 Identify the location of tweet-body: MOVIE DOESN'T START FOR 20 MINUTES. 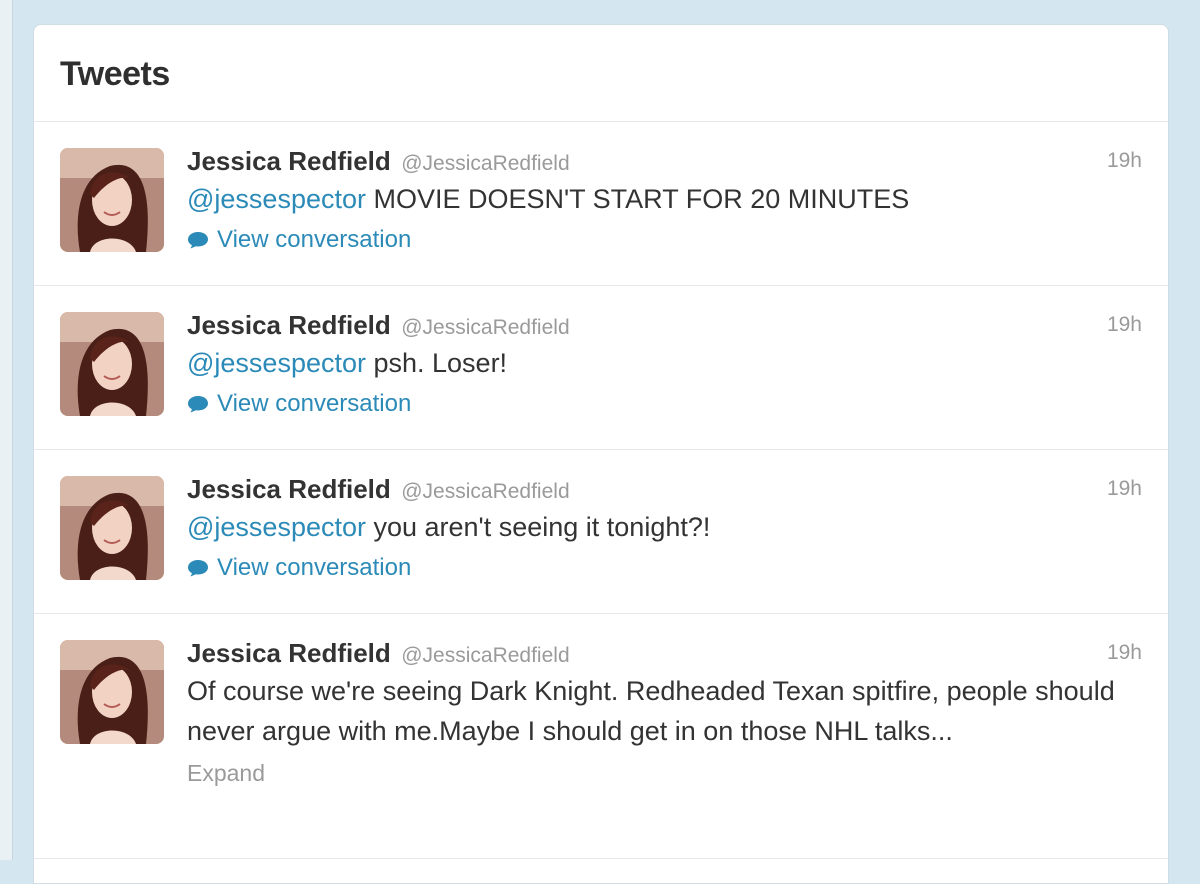
(637, 199).